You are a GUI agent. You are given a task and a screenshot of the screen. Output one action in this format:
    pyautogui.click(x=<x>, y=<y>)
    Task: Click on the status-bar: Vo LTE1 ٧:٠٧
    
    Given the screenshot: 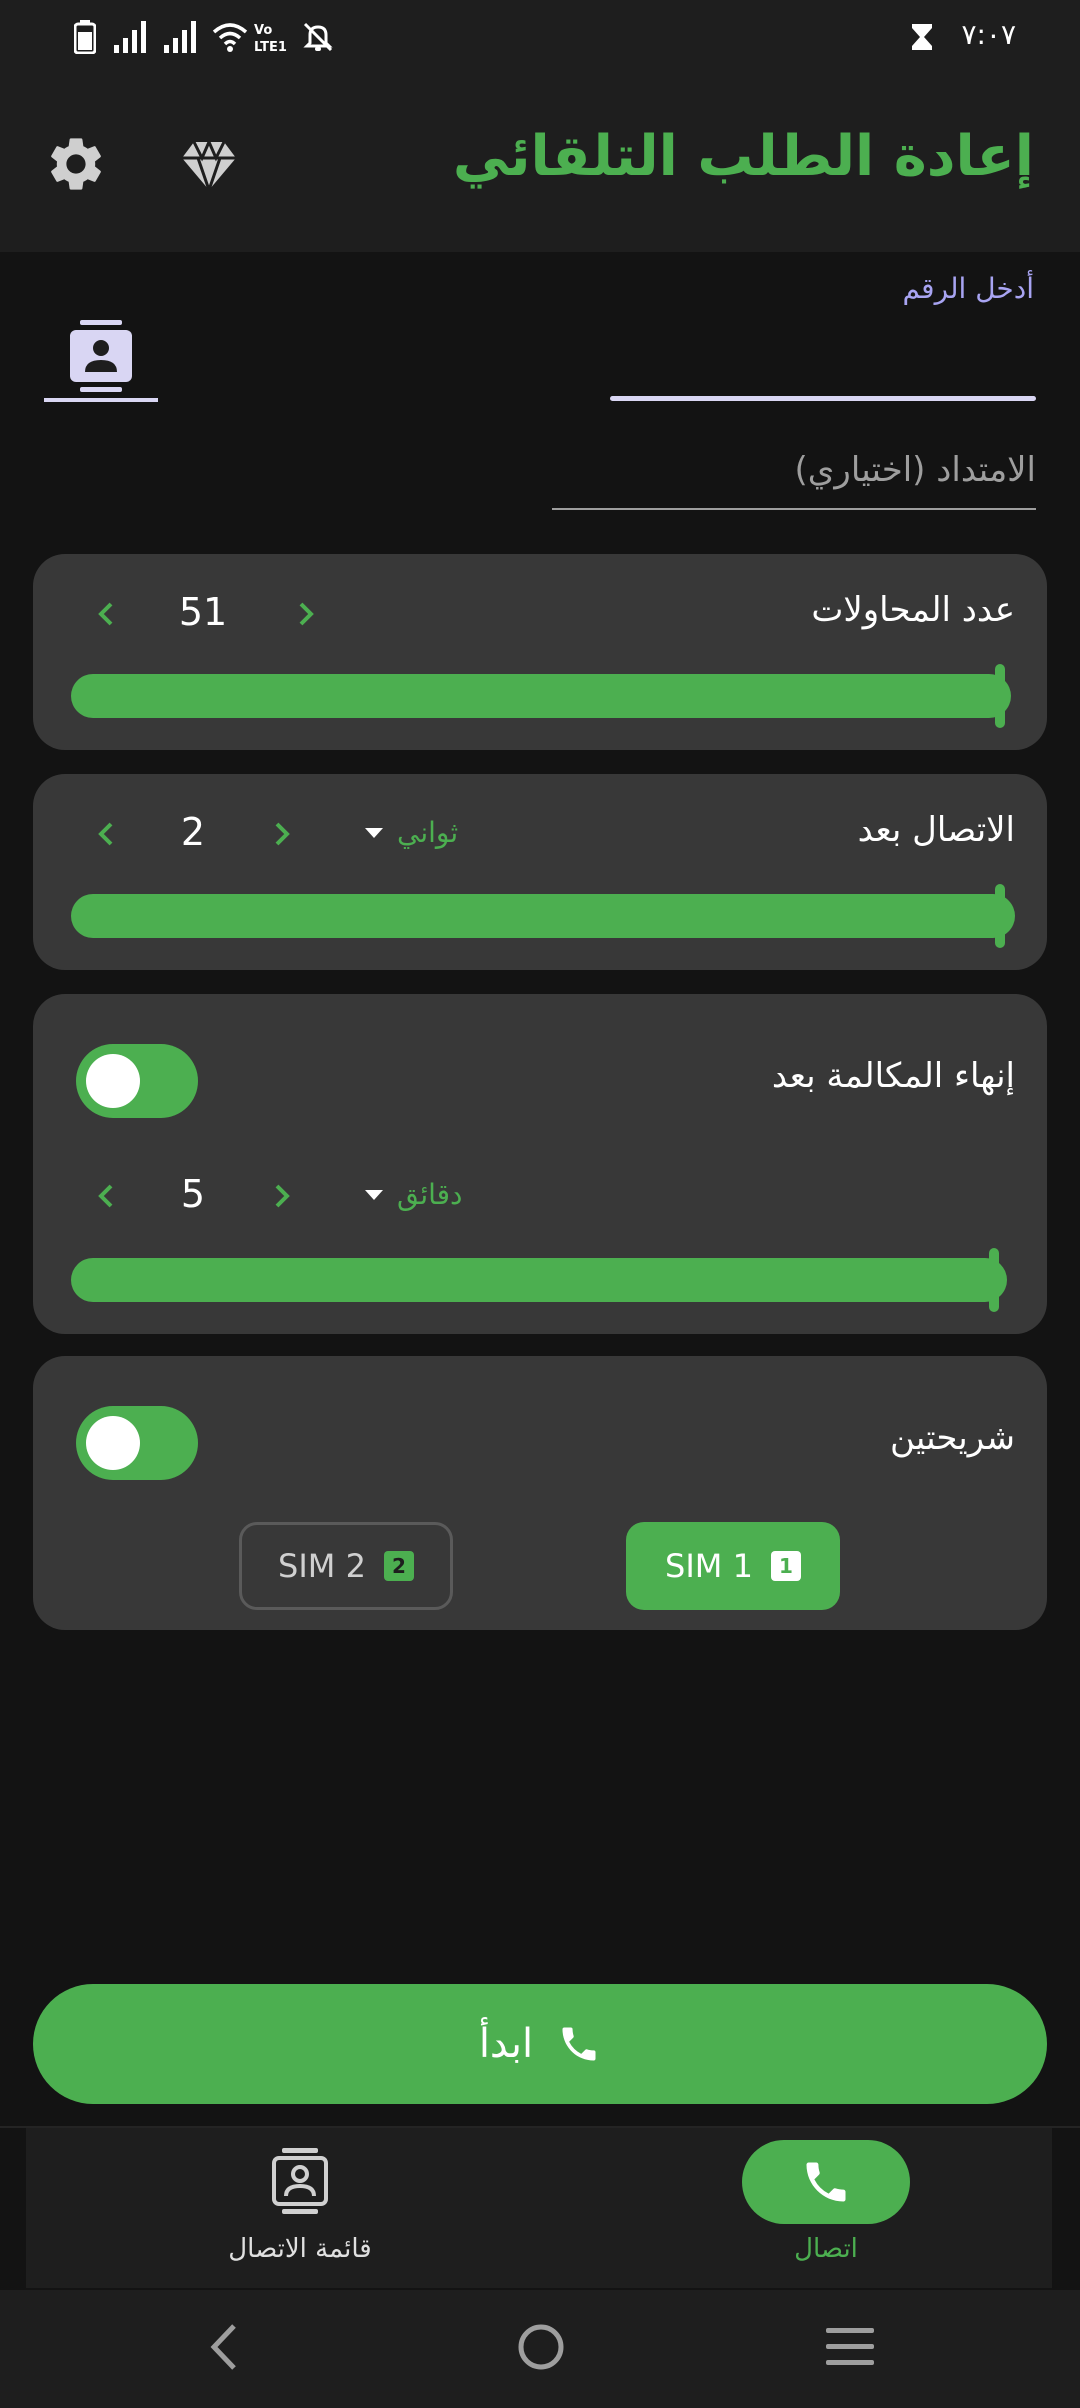 What is the action you would take?
    pyautogui.click(x=540, y=38)
    